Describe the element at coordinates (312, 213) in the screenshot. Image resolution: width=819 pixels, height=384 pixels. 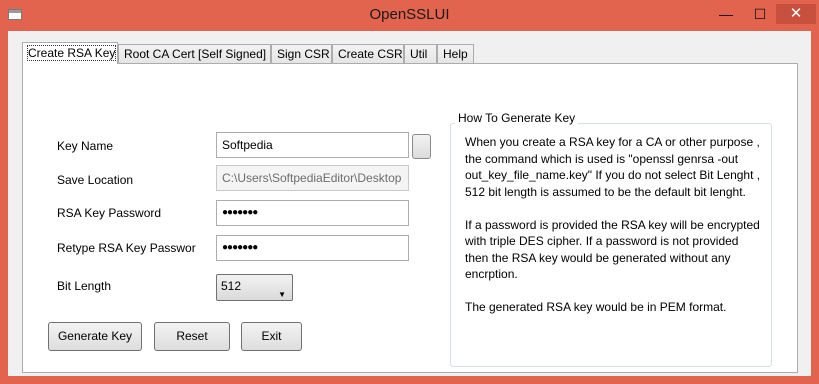
I see `password-input: ●●●●●●●` at that location.